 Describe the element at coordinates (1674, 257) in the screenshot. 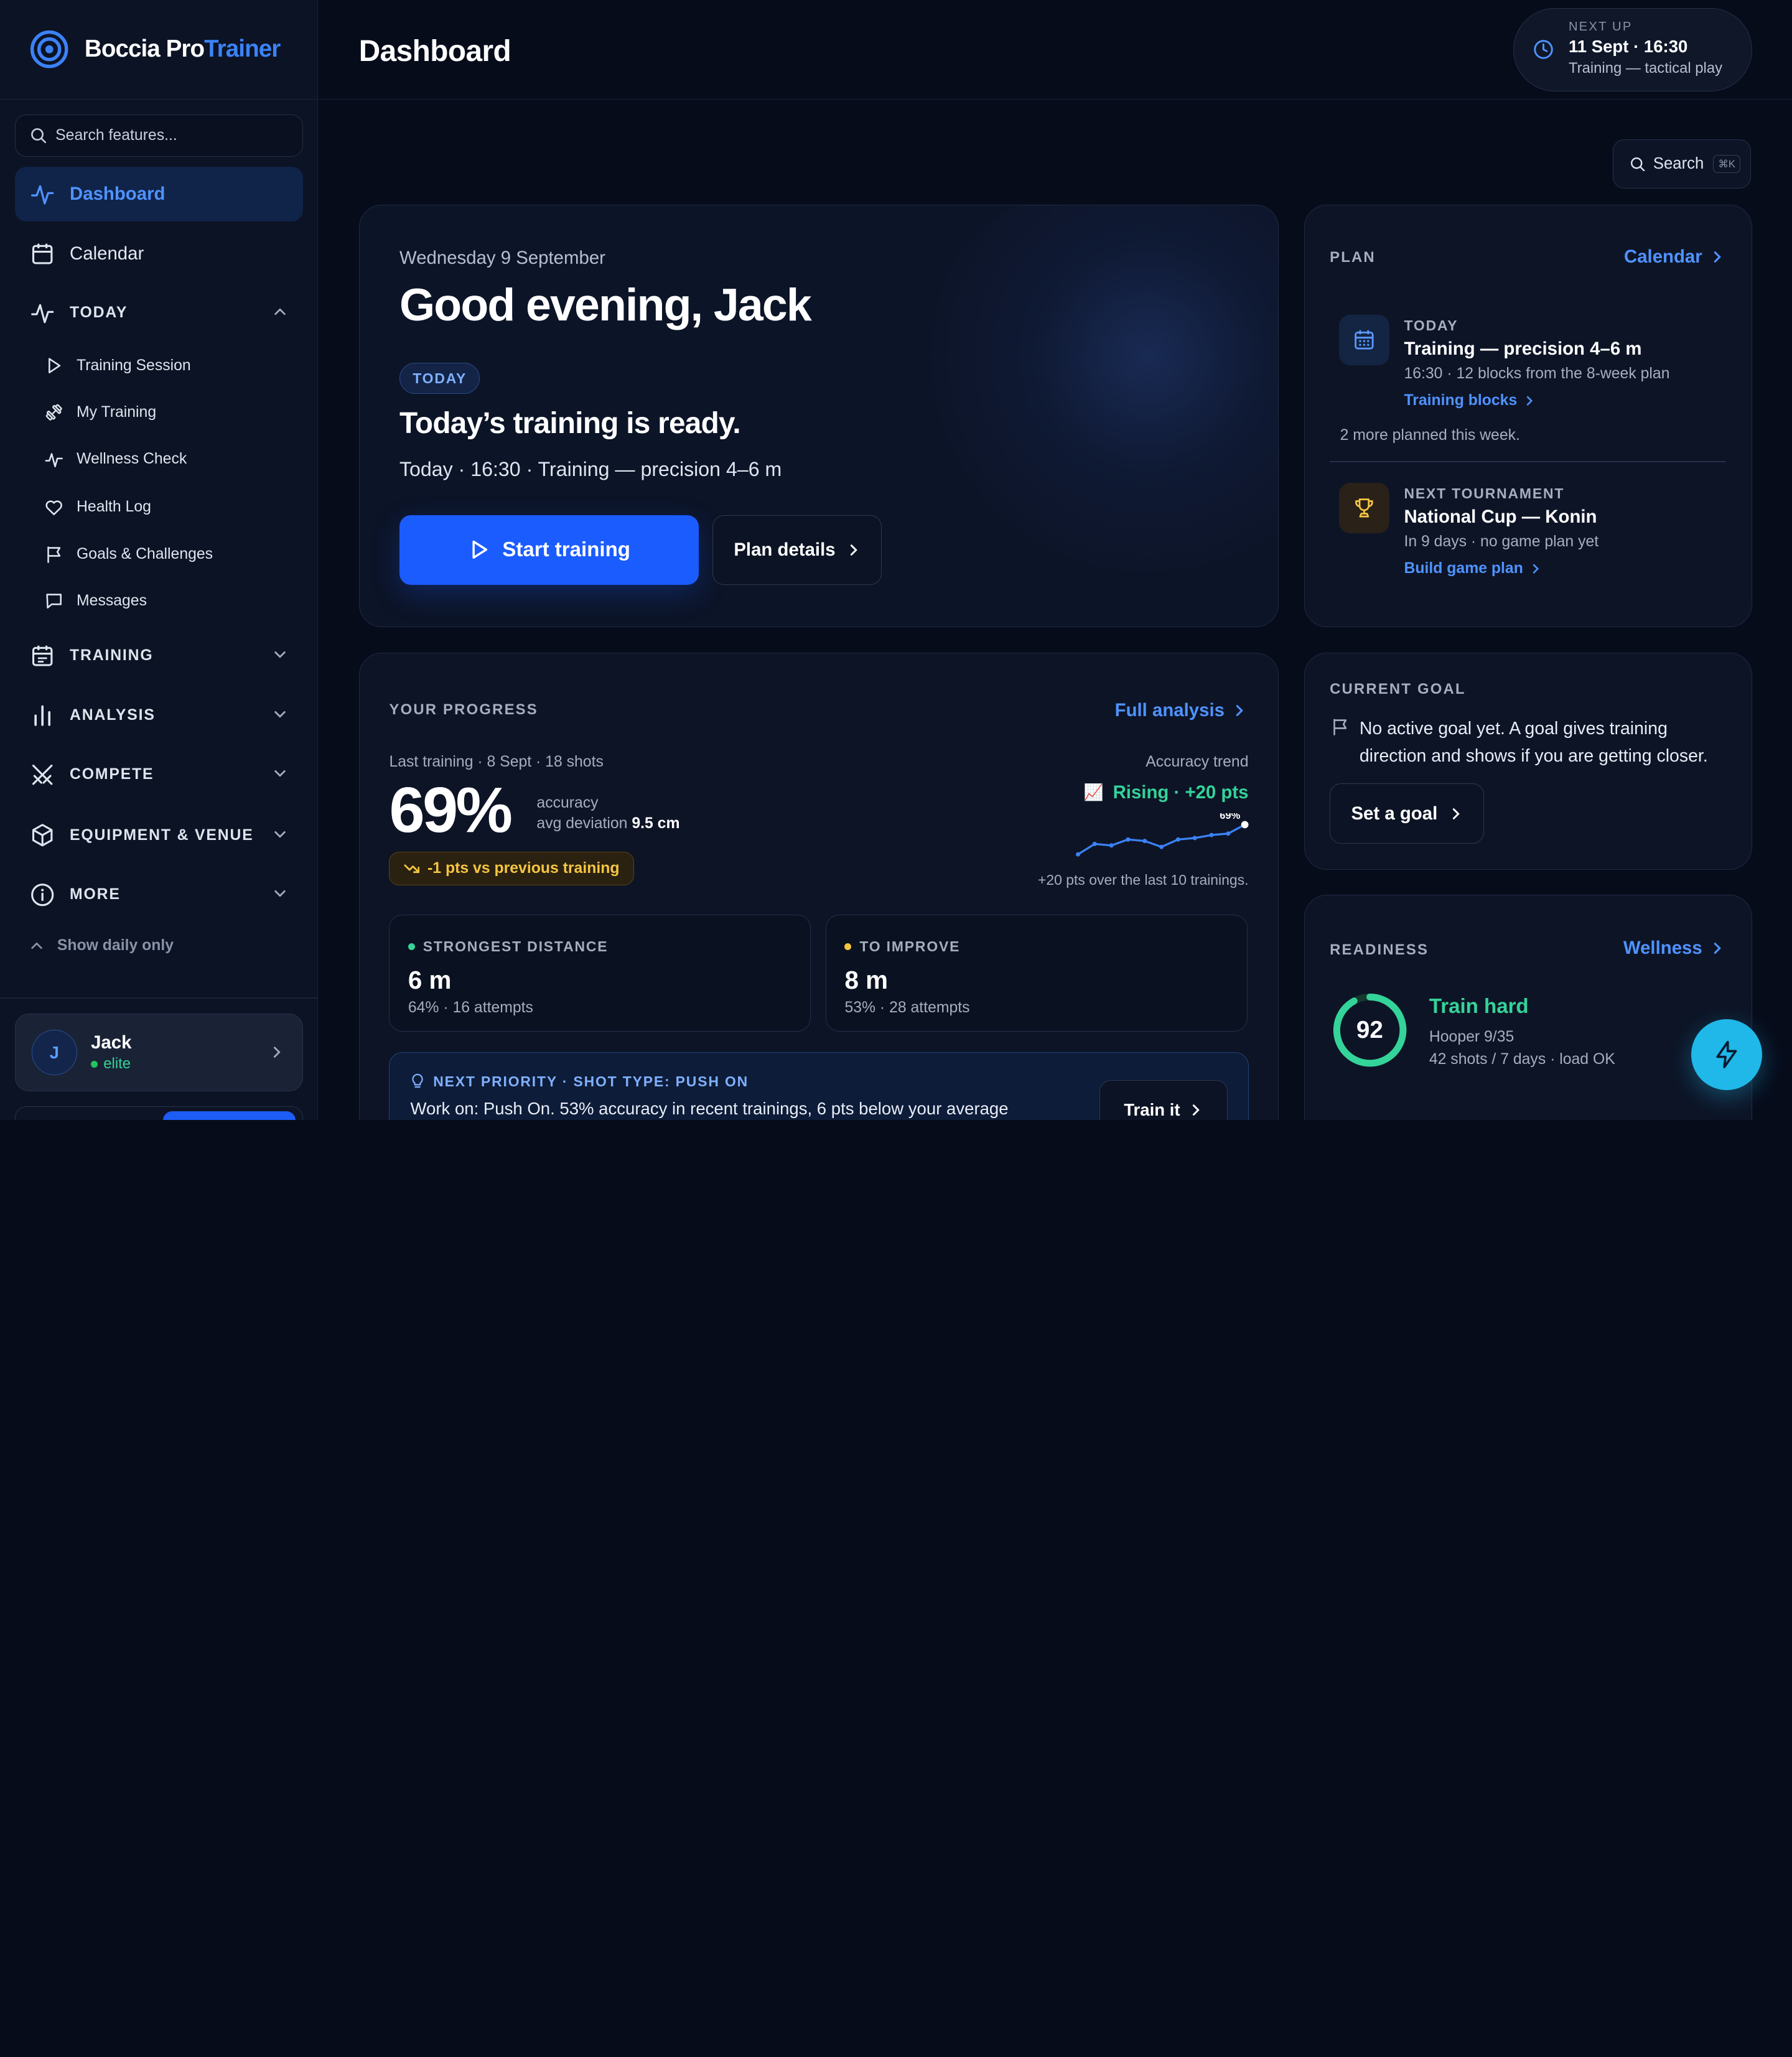

I see `calendar-link: Calendar` at that location.